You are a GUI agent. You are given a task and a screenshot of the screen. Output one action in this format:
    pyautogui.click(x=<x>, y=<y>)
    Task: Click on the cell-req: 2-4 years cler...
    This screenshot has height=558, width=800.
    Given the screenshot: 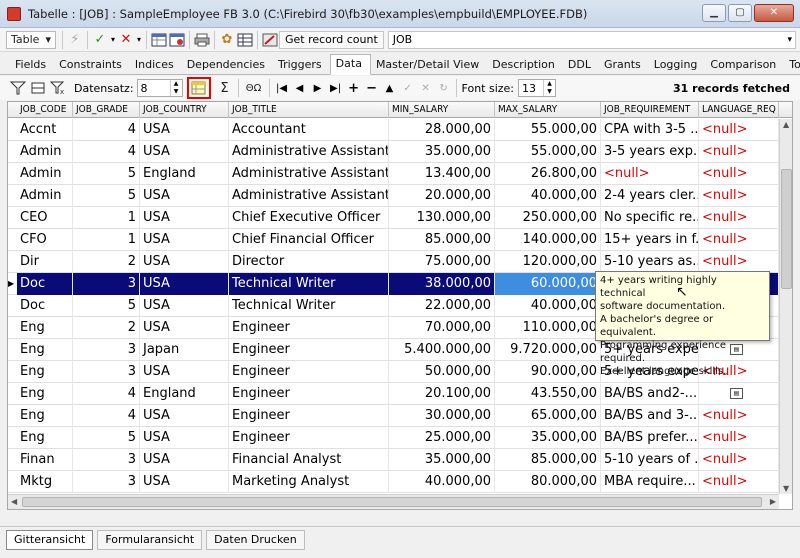 What is the action you would take?
    pyautogui.click(x=650, y=196)
    